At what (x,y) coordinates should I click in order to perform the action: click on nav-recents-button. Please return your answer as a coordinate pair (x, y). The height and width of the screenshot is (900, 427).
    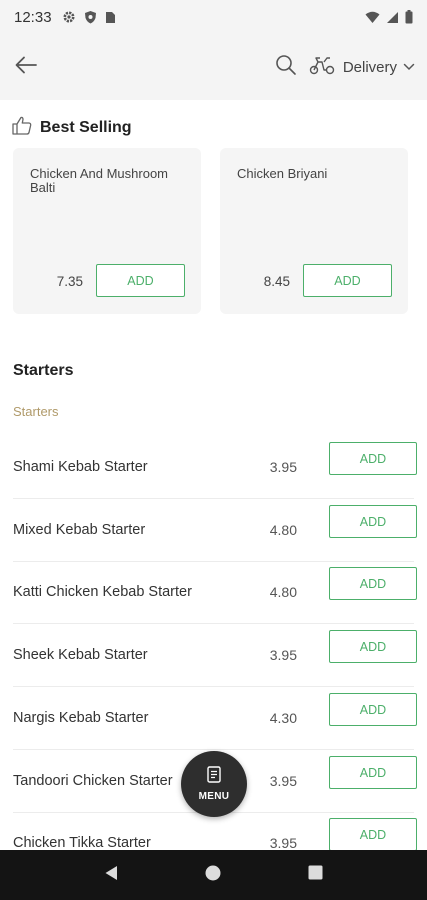
    Looking at the image, I should click on (316, 875).